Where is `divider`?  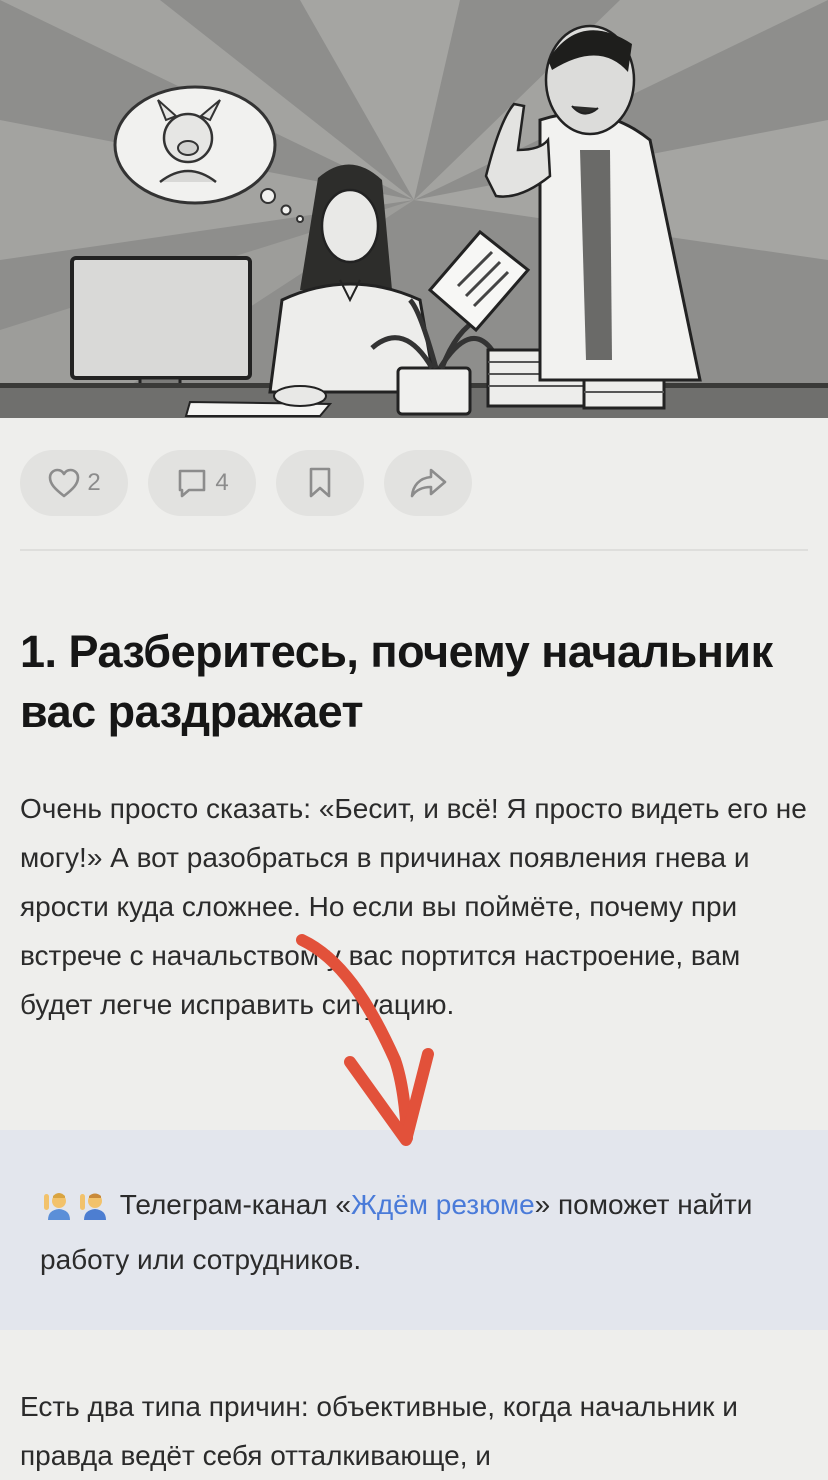 divider is located at coordinates (414, 550).